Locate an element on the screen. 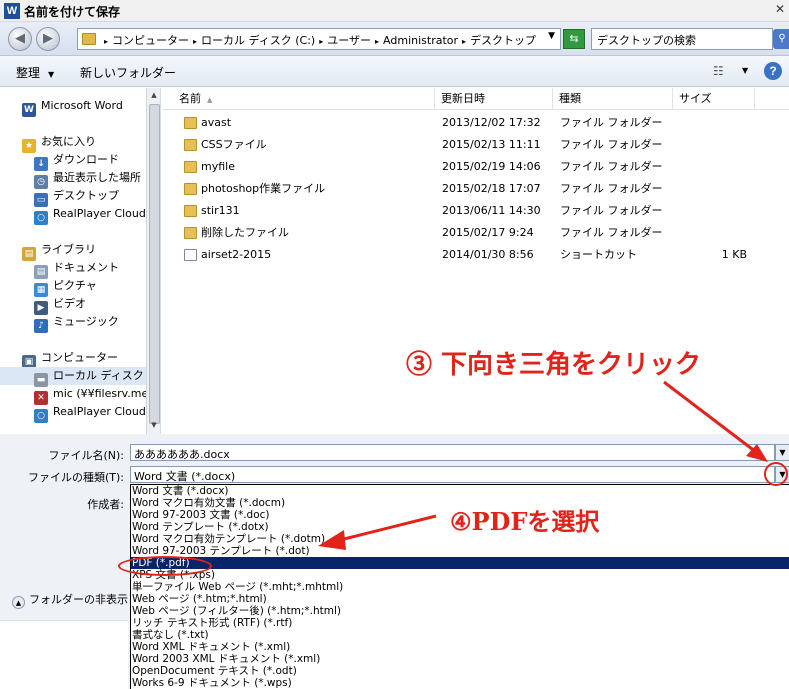  breadcrumb-item: ローカル ディスク (C:) is located at coordinates (258, 40).